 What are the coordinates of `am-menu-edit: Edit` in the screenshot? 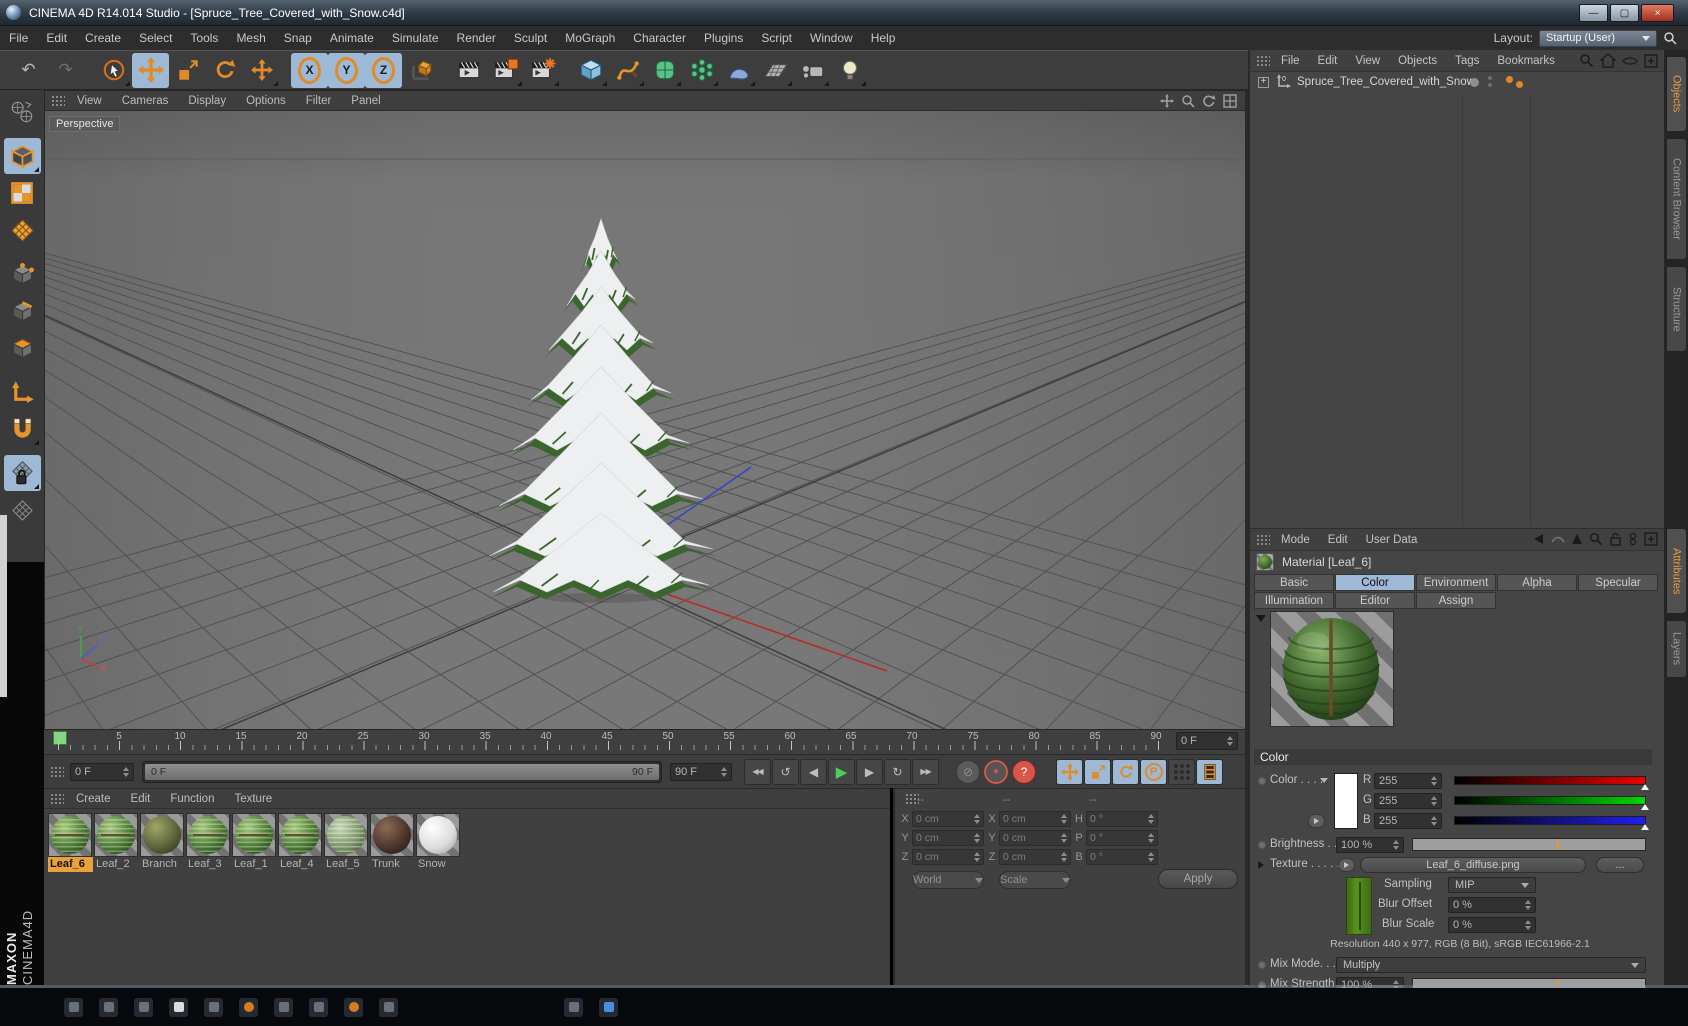 It's located at (1338, 540).